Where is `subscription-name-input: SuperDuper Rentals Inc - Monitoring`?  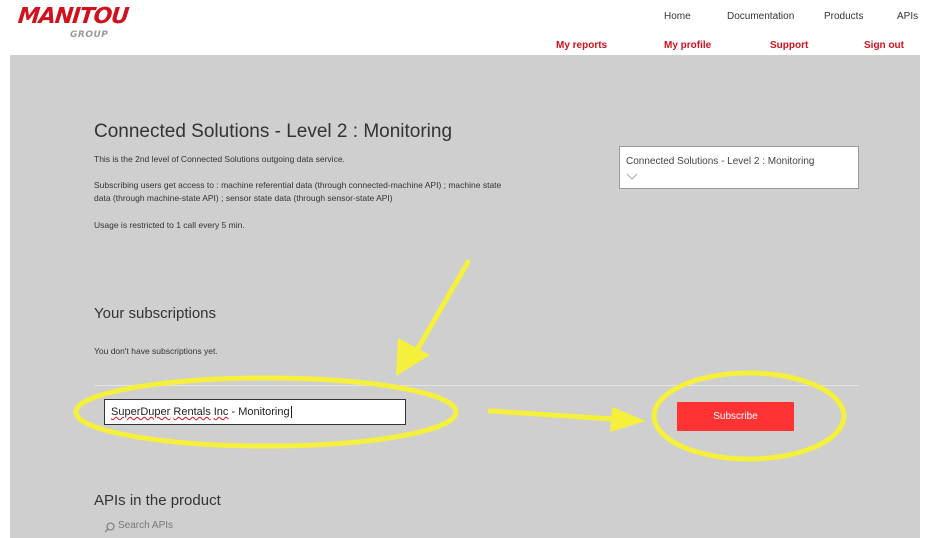 subscription-name-input: SuperDuper Rentals Inc - Monitoring is located at coordinates (255, 412).